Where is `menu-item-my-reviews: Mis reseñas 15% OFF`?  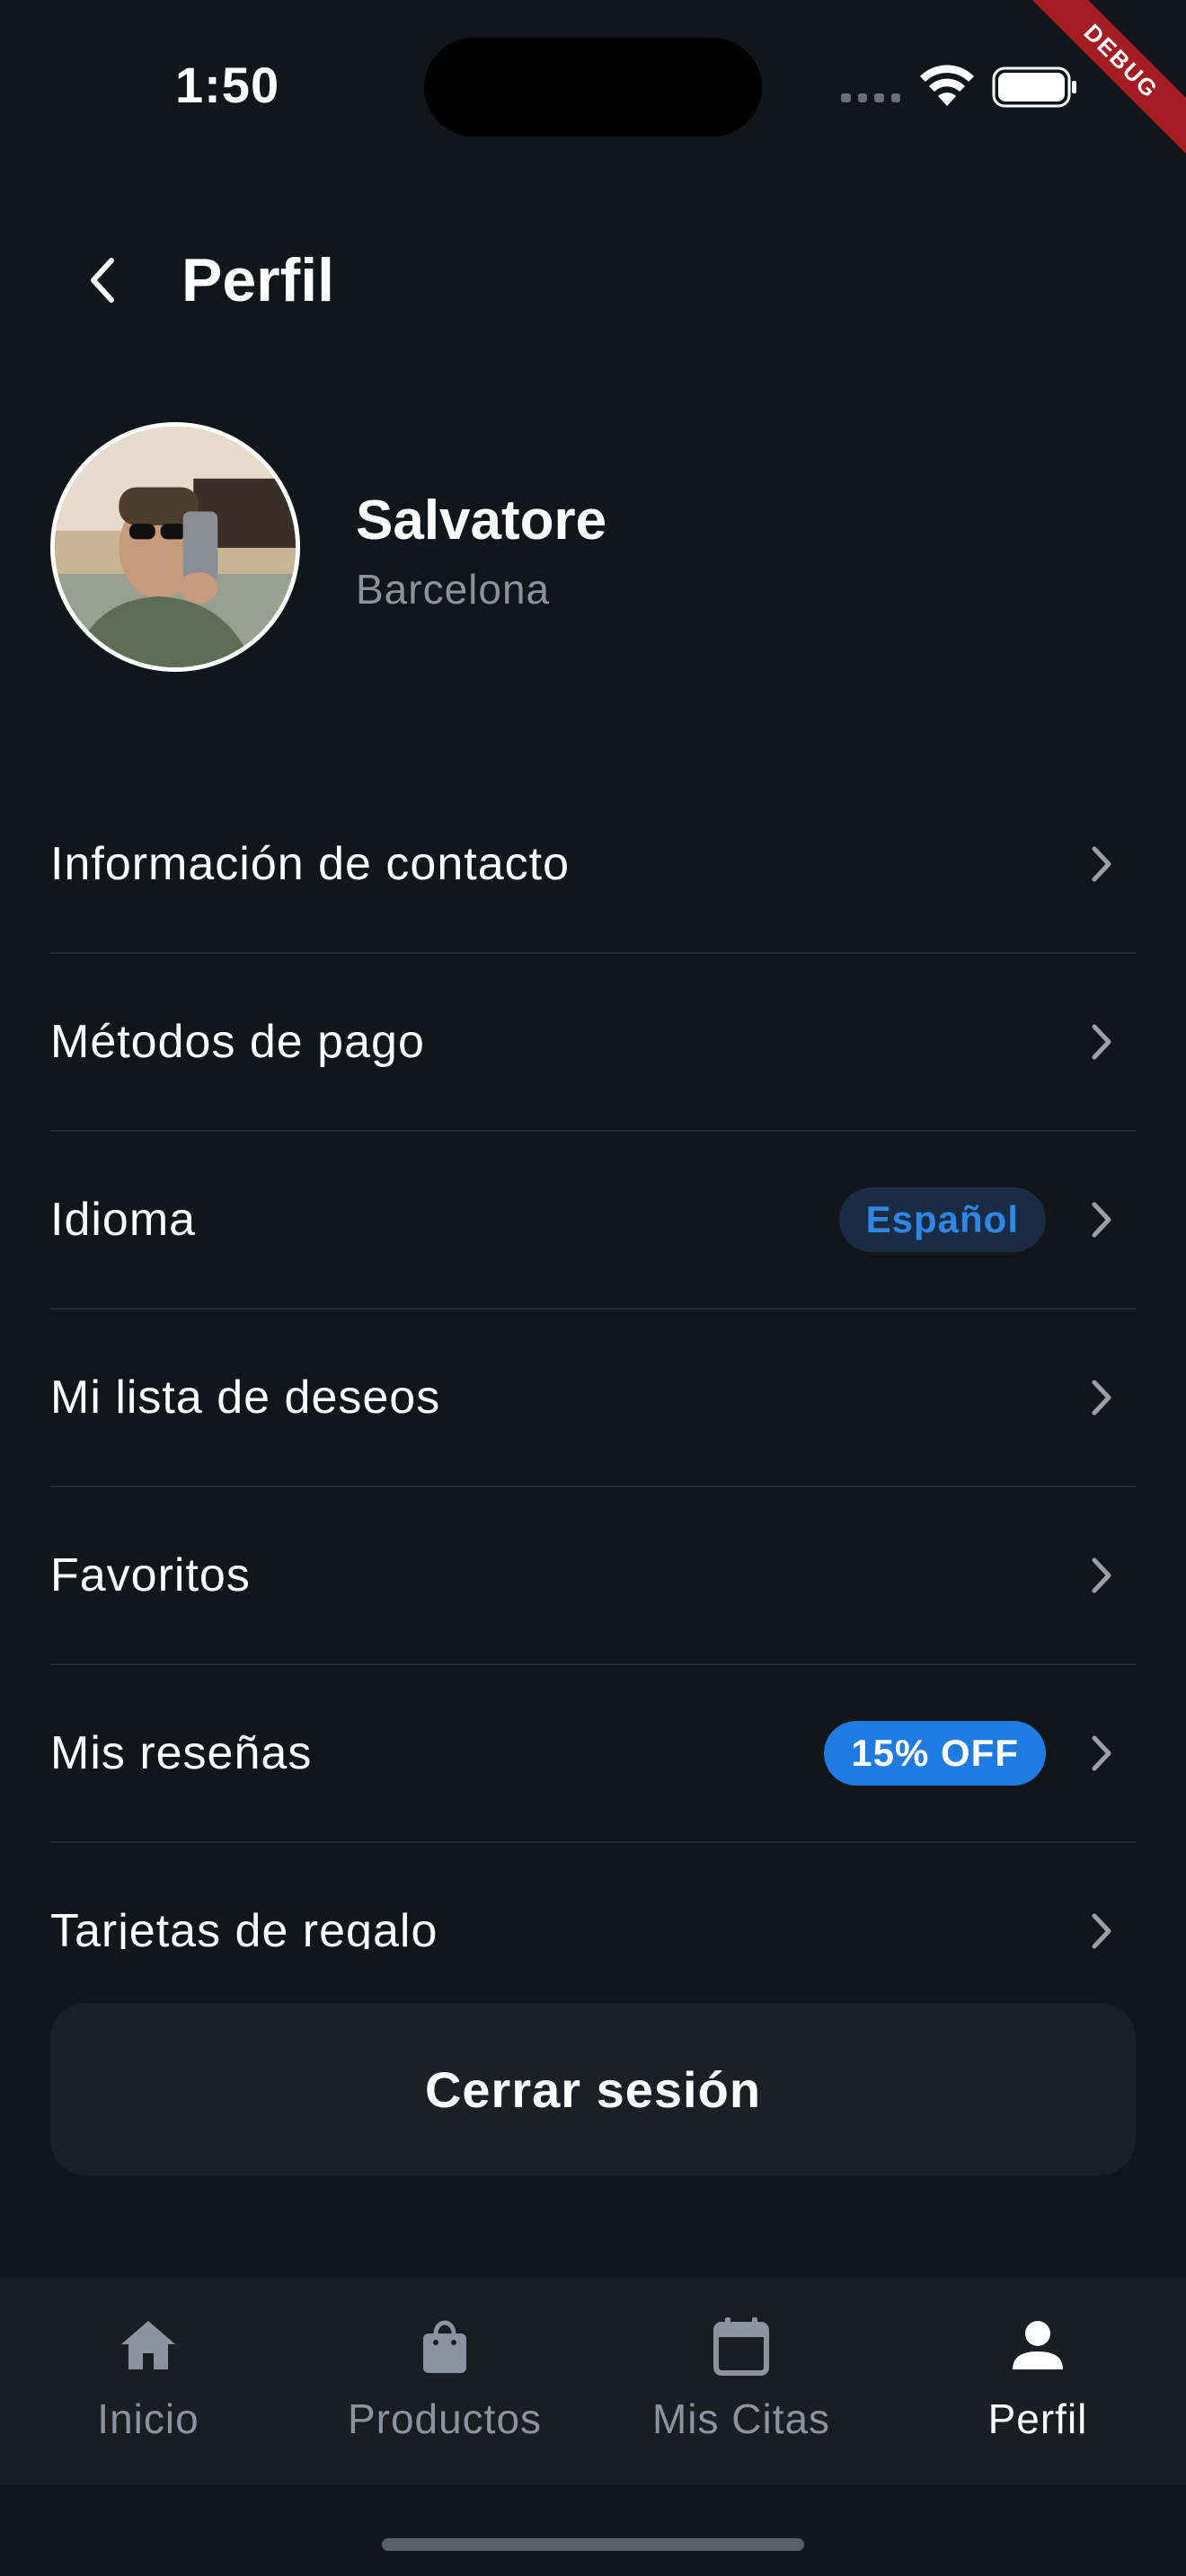 menu-item-my-reviews: Mis reseñas 15% OFF is located at coordinates (593, 1754).